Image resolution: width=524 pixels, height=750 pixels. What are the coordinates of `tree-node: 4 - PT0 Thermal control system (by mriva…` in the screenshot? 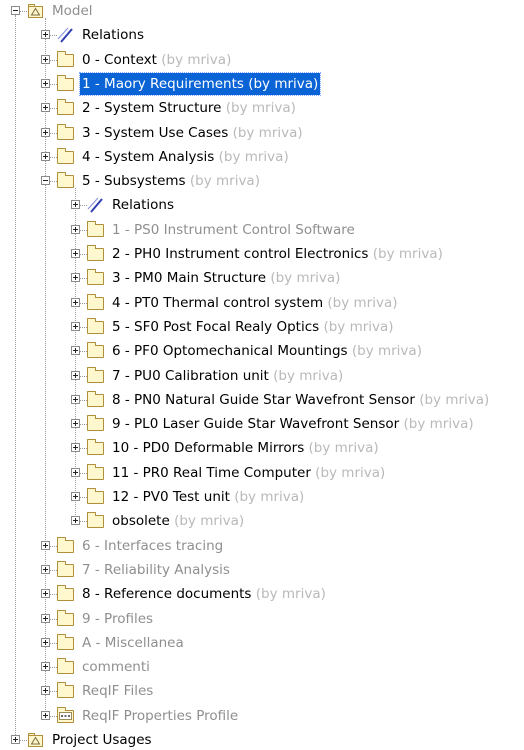 It's located at (262, 303).